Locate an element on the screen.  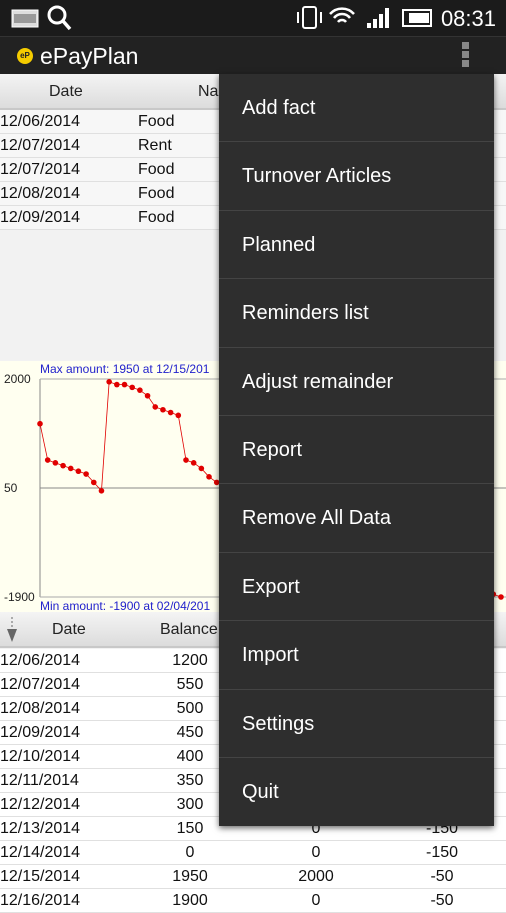
cell-date: 12/15/2014 is located at coordinates (40, 876).